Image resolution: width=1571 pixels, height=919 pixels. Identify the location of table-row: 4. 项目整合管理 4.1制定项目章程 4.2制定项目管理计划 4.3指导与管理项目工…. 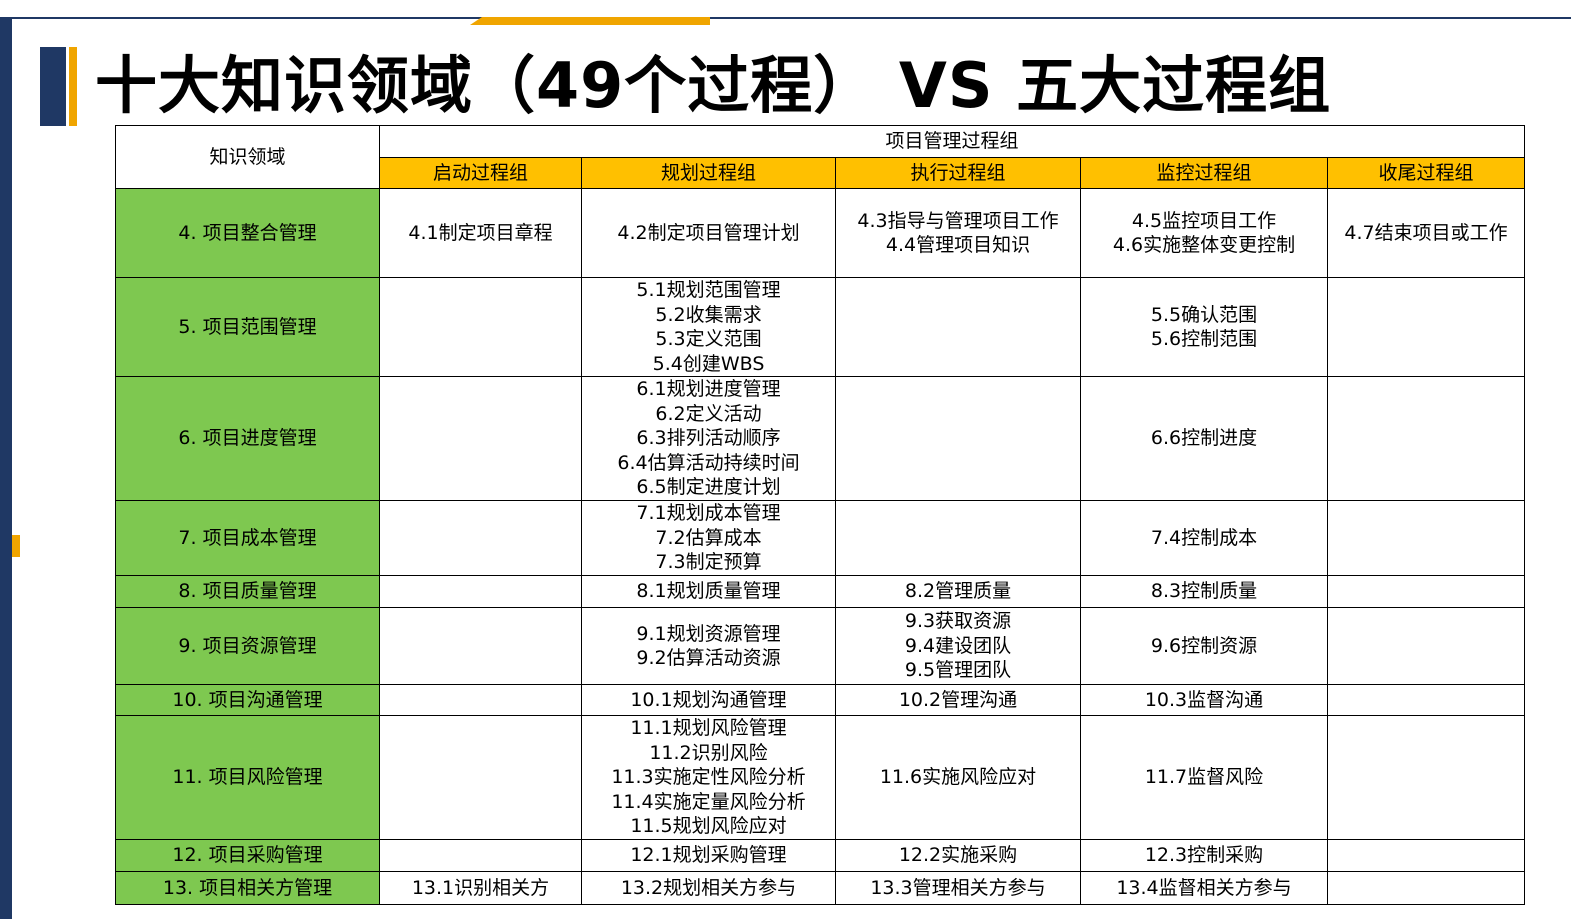
(820, 233).